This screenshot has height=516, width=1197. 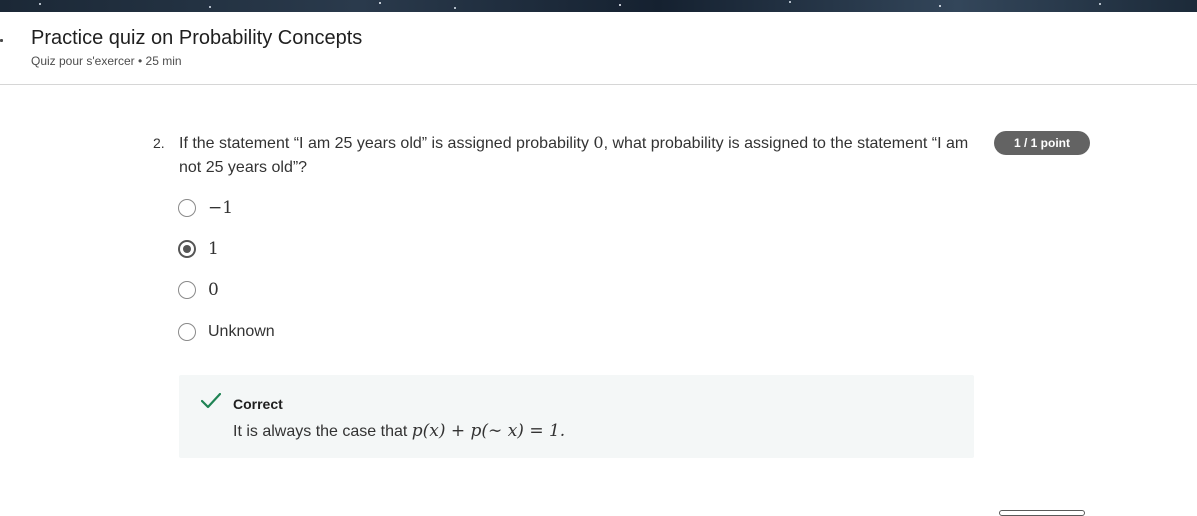 What do you see at coordinates (197, 38) in the screenshot?
I see `page-title: Practice quiz on Probability Concepts` at bounding box center [197, 38].